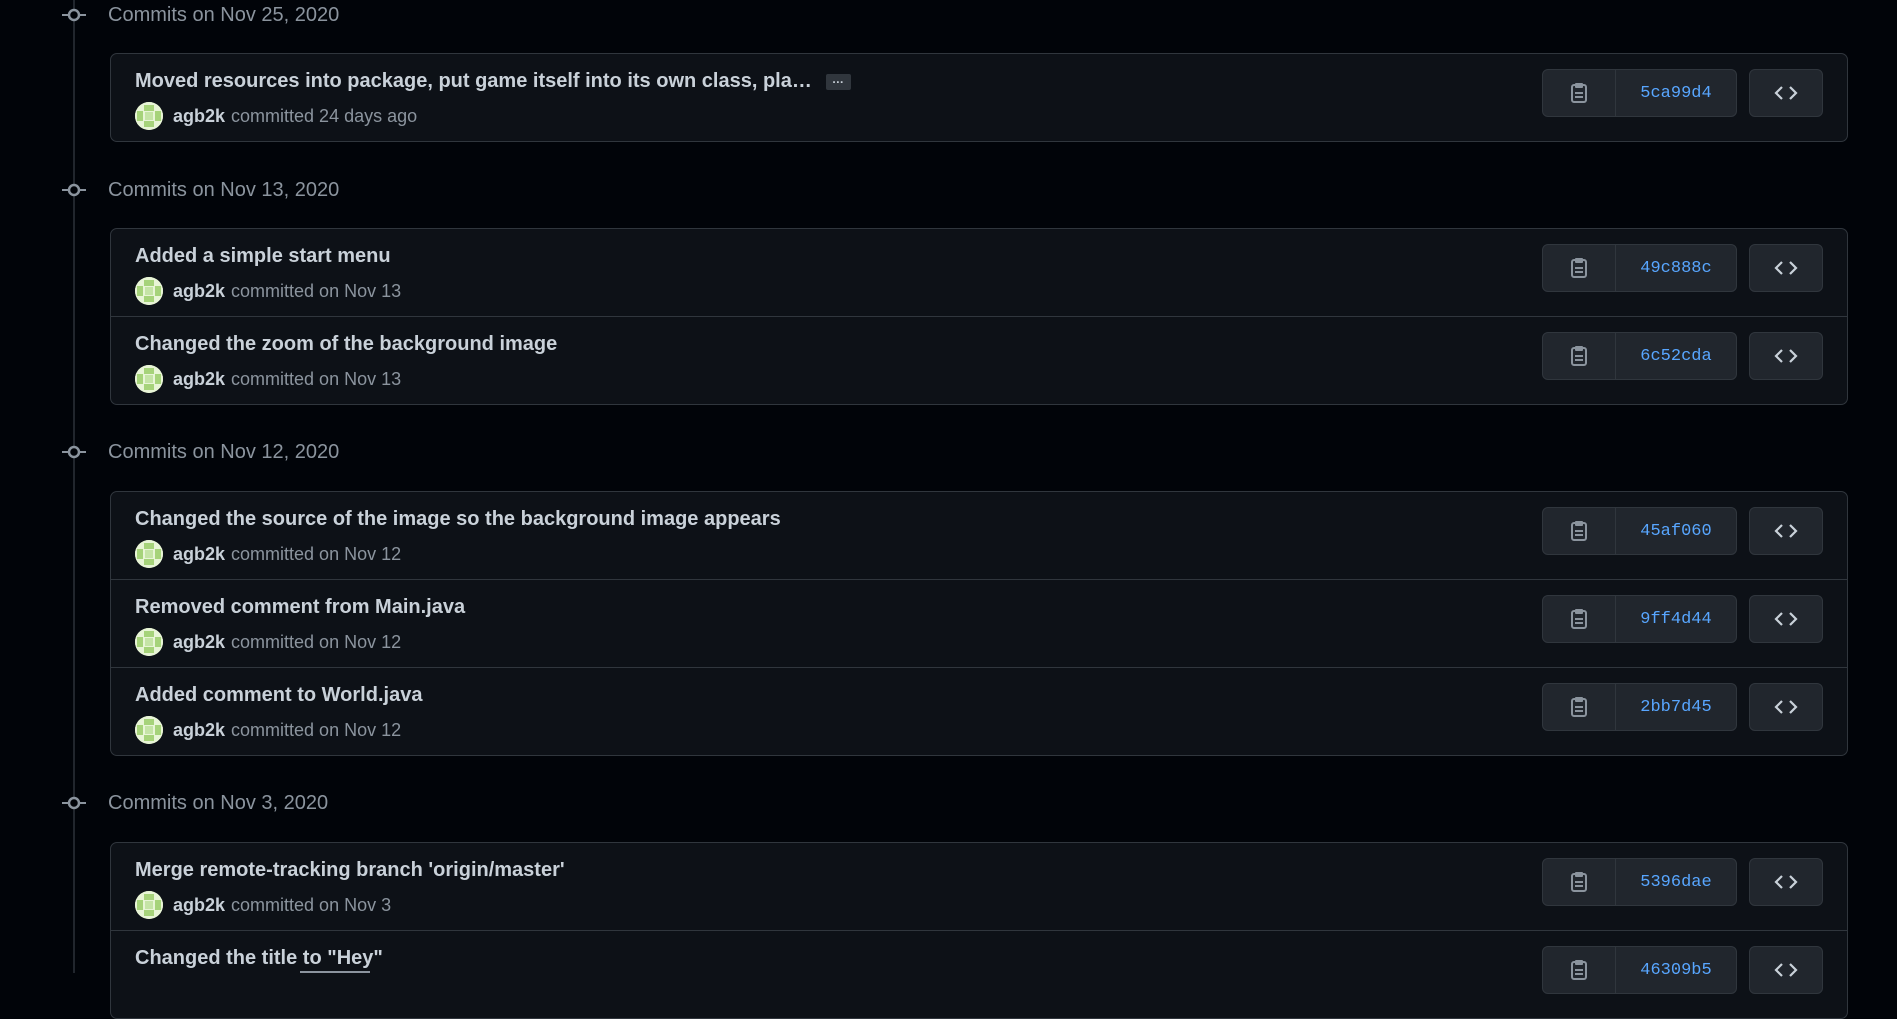 Image resolution: width=1897 pixels, height=1019 pixels. I want to click on commit-meta: agb2k committed 24 days ago, so click(276, 116).